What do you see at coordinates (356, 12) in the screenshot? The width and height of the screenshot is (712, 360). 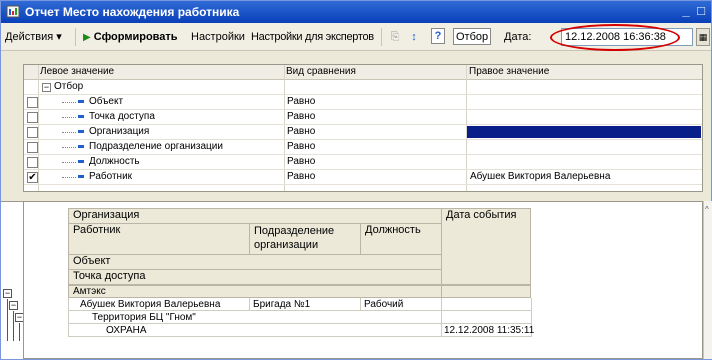 I see `title-bar: Отчет Место нахождения работника _ □` at bounding box center [356, 12].